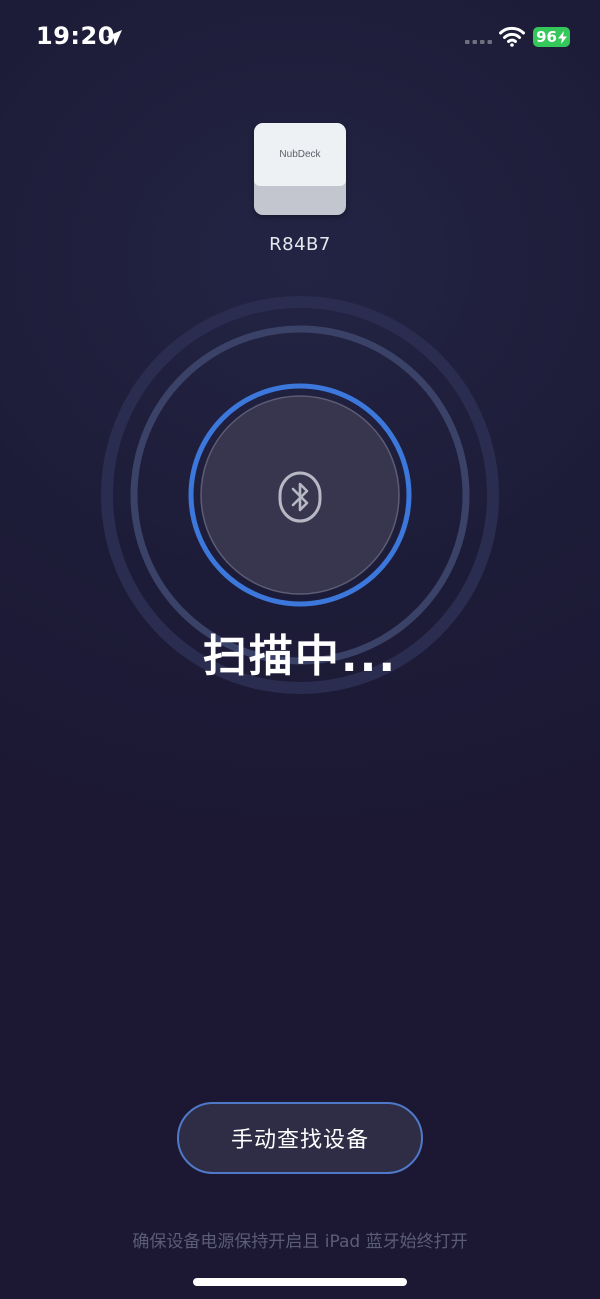  I want to click on home-indicator, so click(300, 1282).